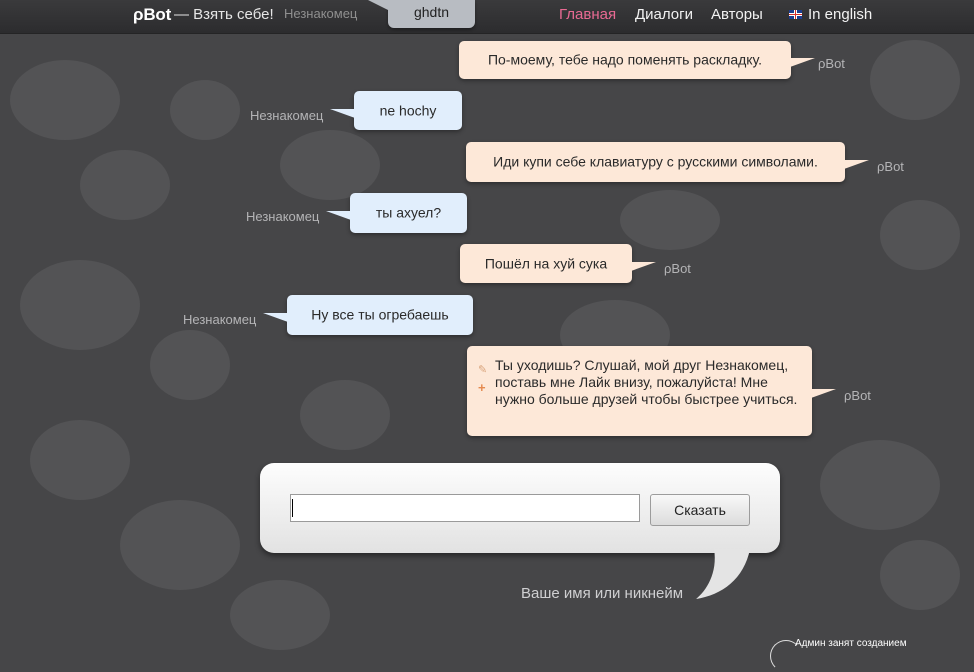  Describe the element at coordinates (795, 14) in the screenshot. I see `uk-flag-icon` at that location.